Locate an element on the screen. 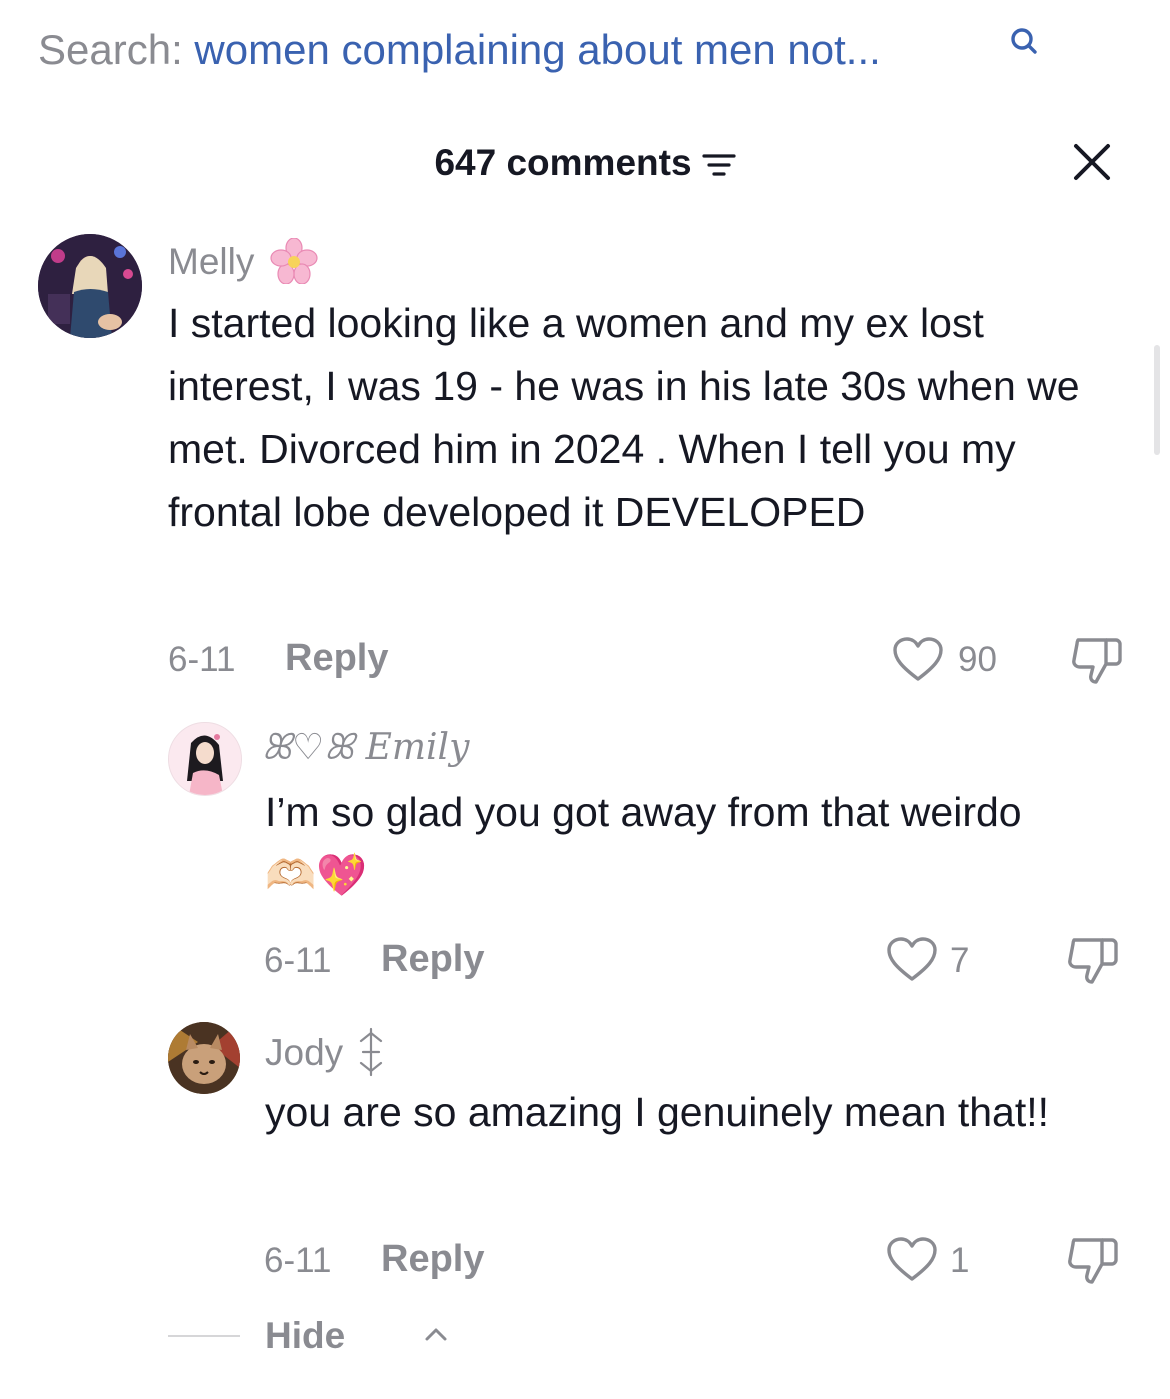 The image size is (1170, 1399). reply-username: Jody is located at coordinates (325, 1052).